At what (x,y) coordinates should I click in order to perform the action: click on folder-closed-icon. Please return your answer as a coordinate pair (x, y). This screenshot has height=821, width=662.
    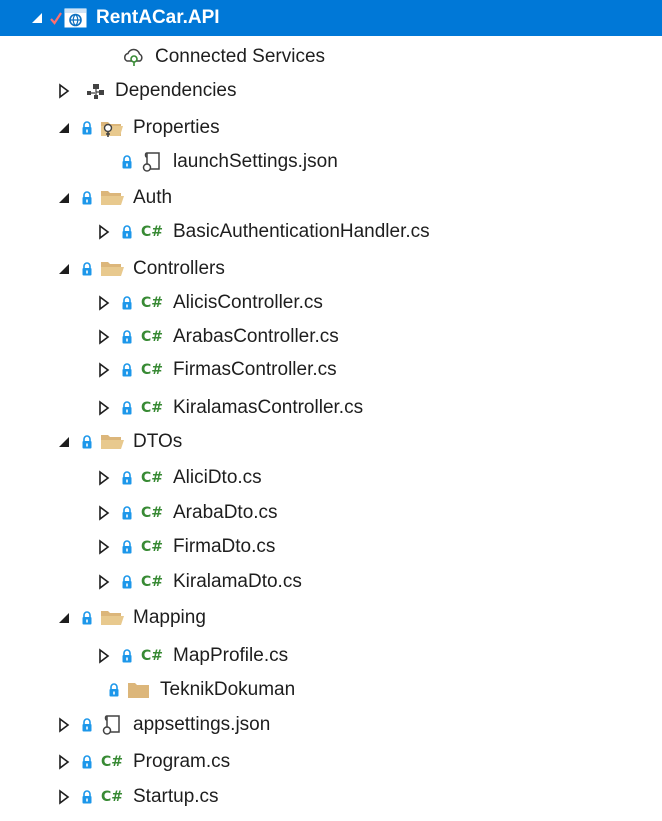
    Looking at the image, I should click on (139, 690).